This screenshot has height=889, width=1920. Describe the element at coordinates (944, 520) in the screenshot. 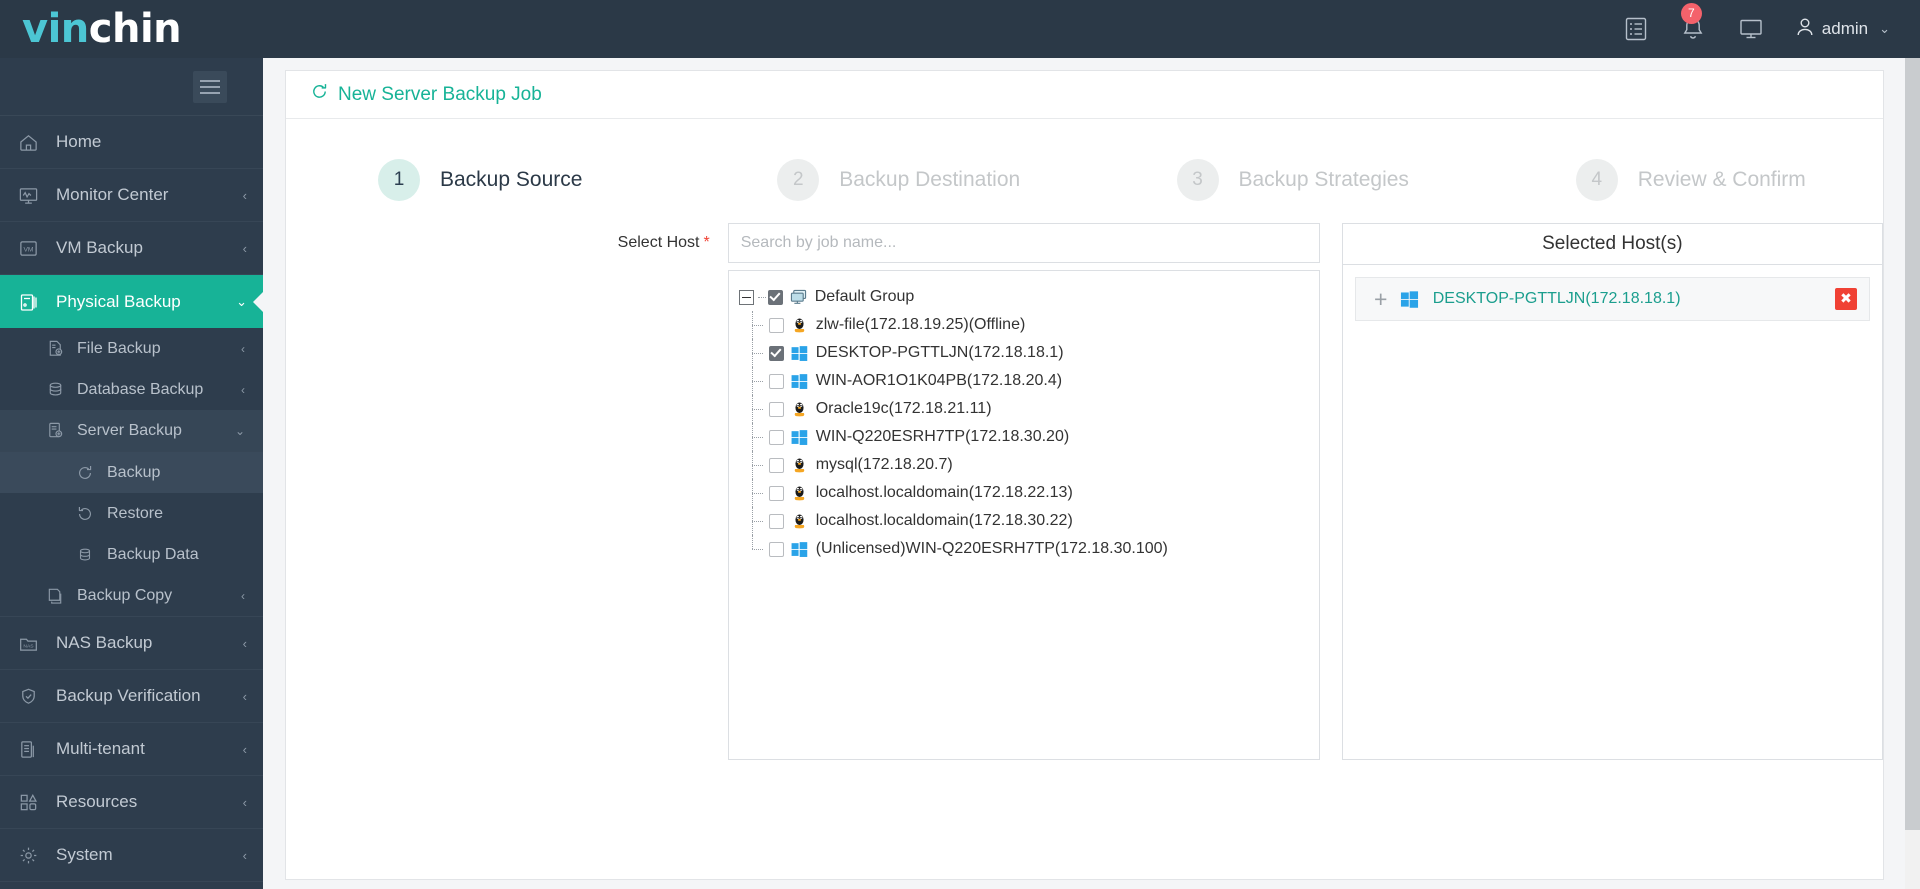

I see `tree-host-label: localhost.localdomain(172.18.30.22)` at that location.